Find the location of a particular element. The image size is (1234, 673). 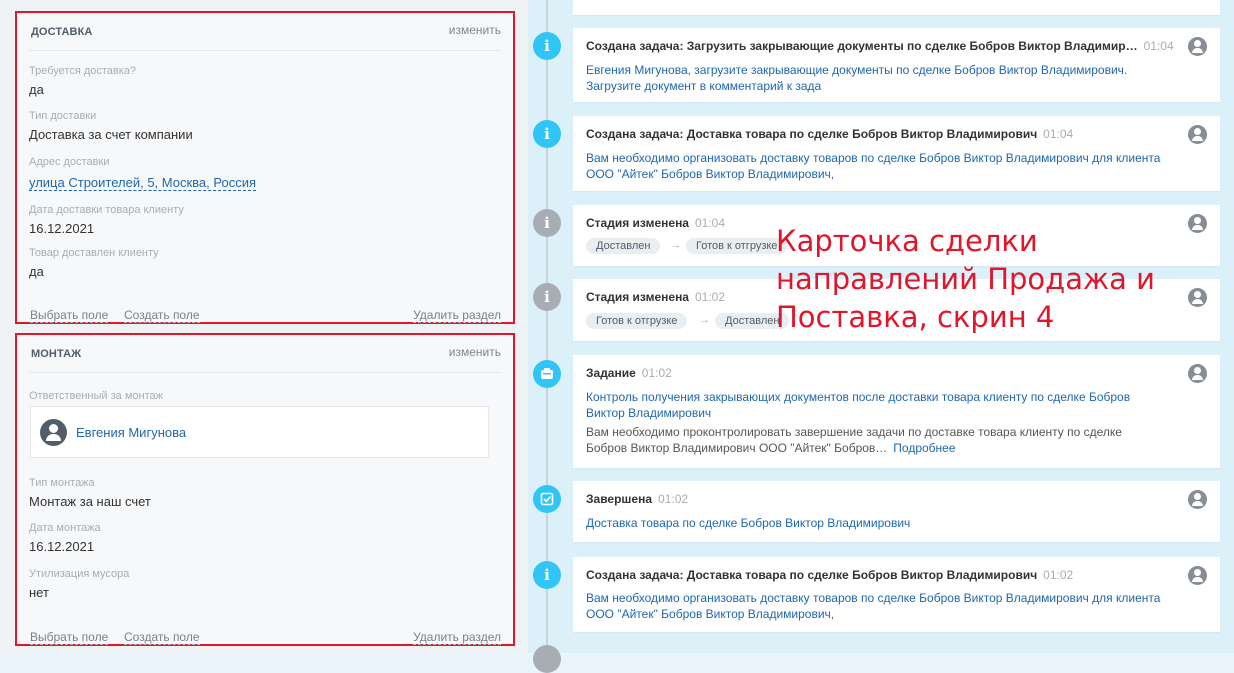

field-label: Утилизация мусора is located at coordinates (79, 574).